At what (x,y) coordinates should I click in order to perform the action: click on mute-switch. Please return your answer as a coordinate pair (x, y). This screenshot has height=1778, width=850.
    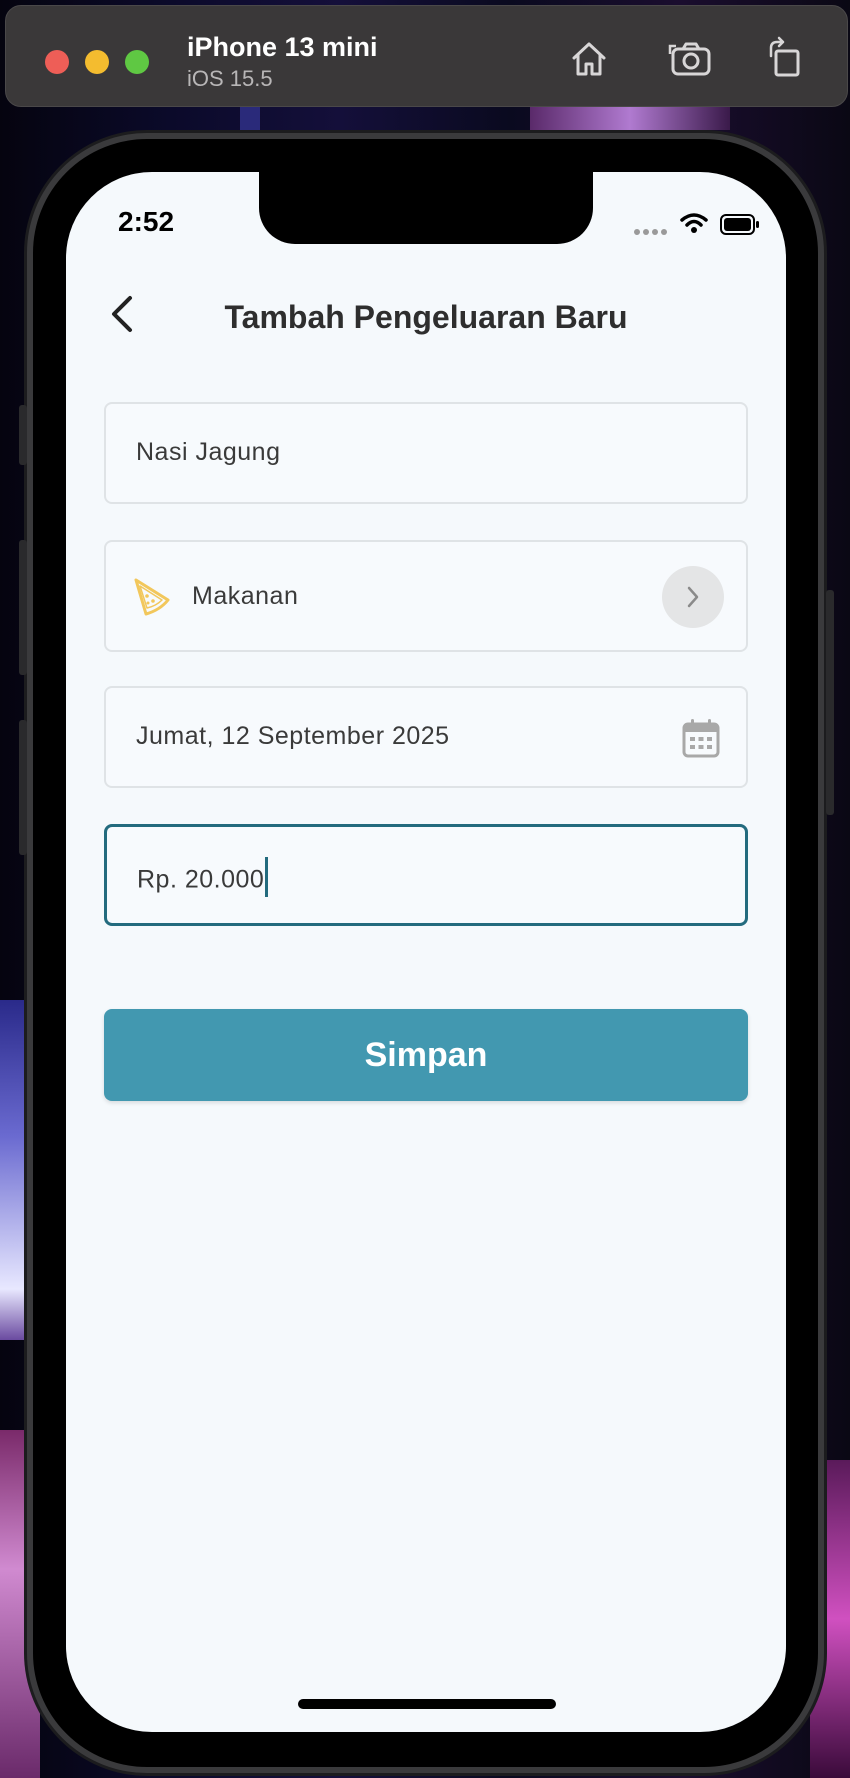
    Looking at the image, I should click on (23, 435).